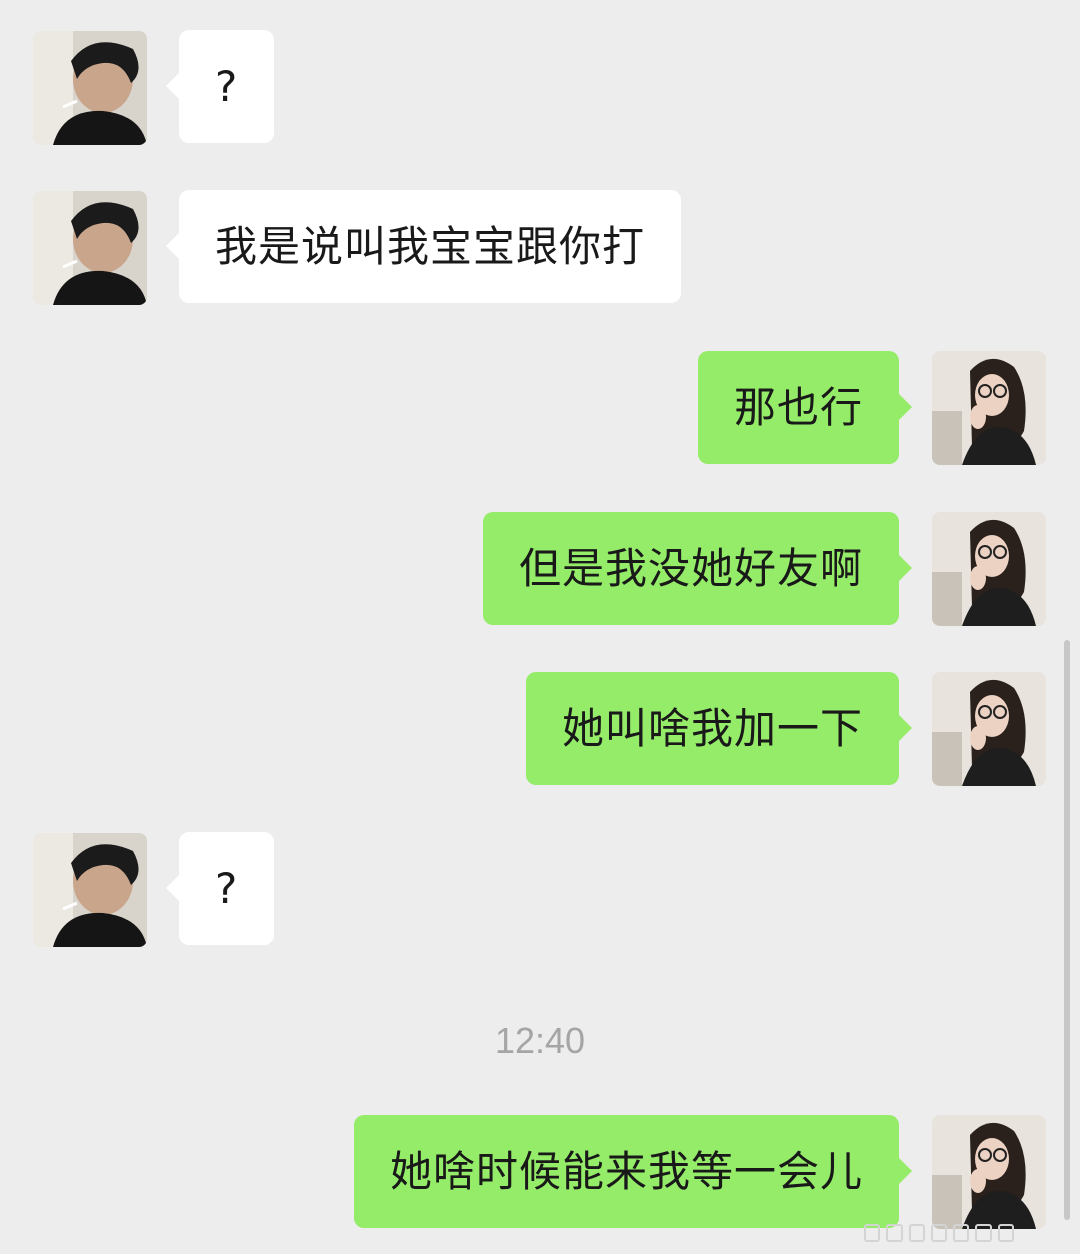 The width and height of the screenshot is (1080, 1254). I want to click on watermark, so click(939, 1233).